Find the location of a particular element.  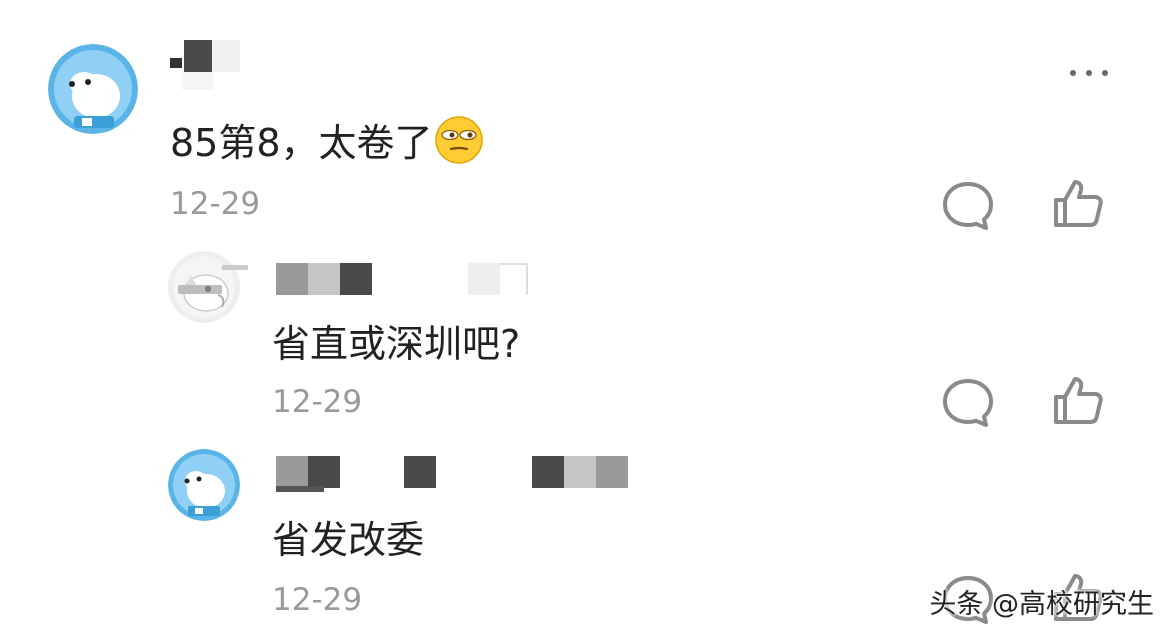

comment-text: 省发改委 is located at coordinates (348, 540).